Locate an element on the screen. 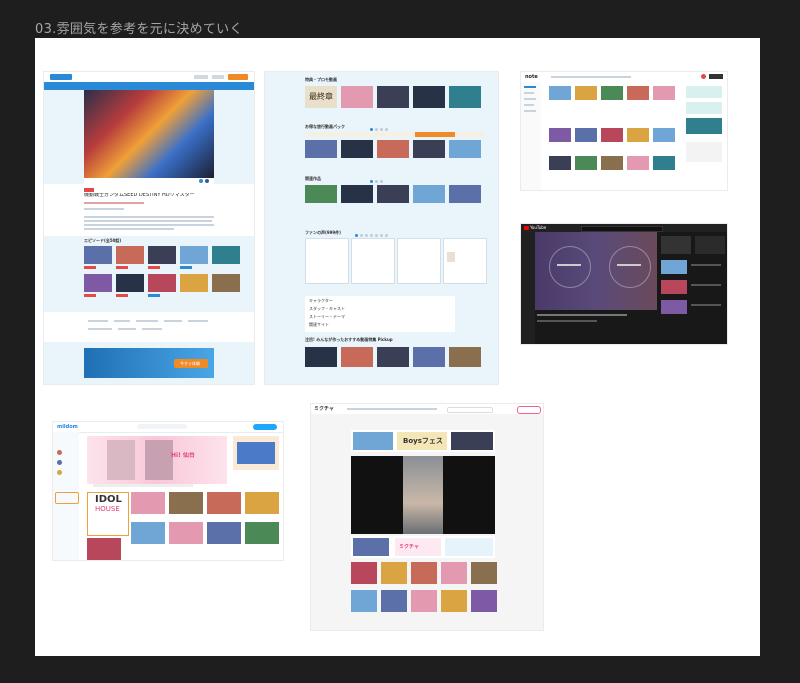  logo is located at coordinates (61, 77).